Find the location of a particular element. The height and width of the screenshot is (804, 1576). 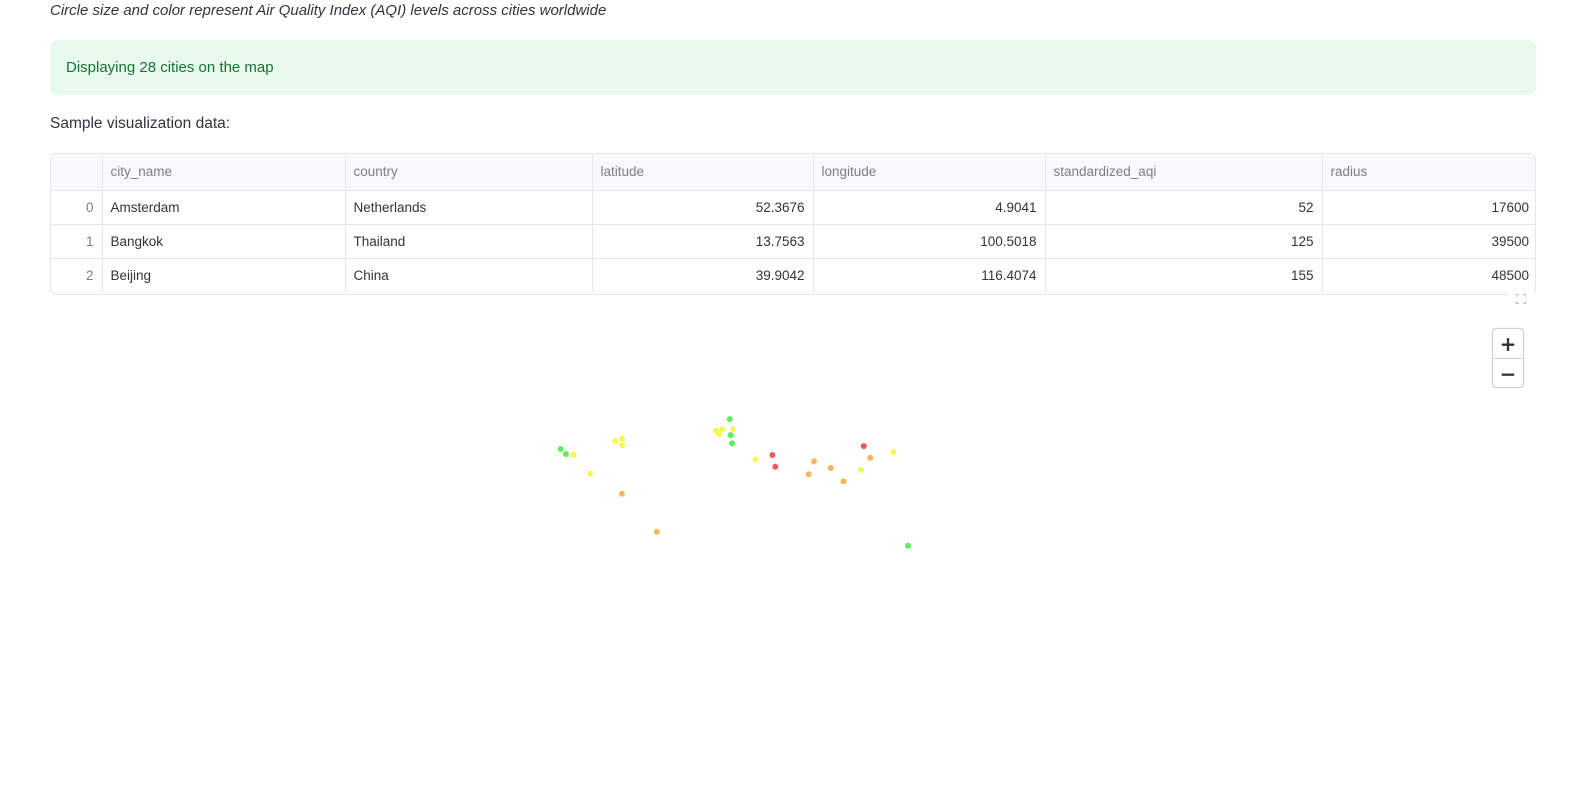

zoom-in-button: + is located at coordinates (1508, 344).